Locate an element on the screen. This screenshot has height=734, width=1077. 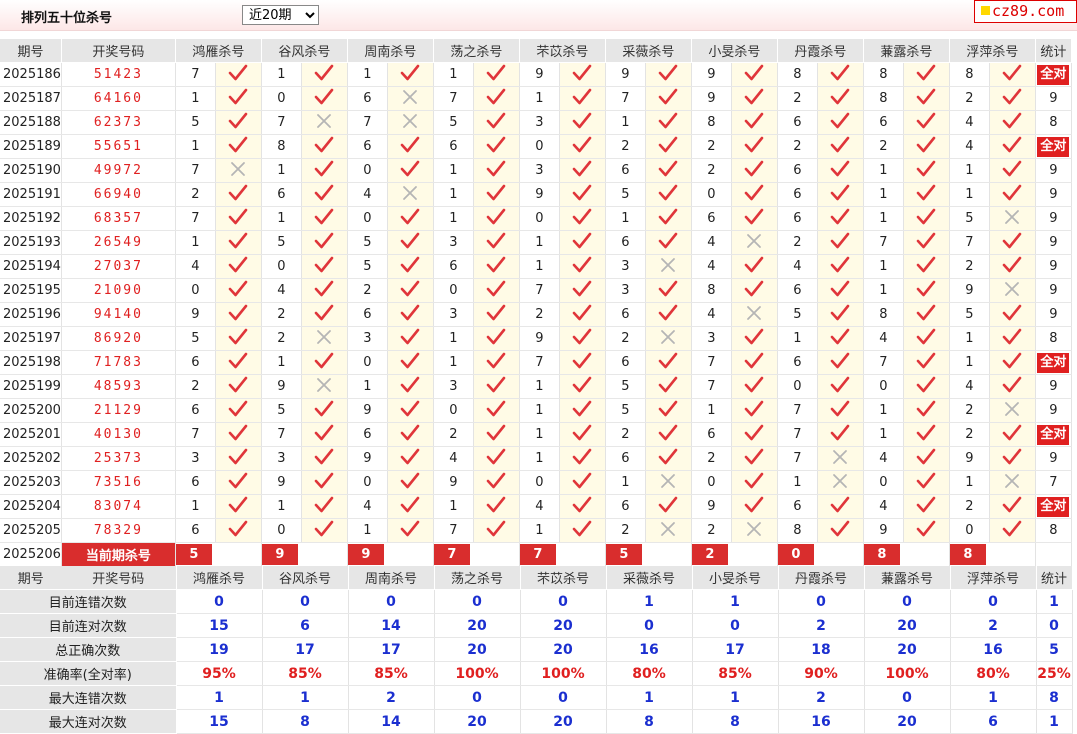
table-row: 2025191 66940 2 6 4 1 9 5 0 6 1 1 9 is located at coordinates (536, 194).